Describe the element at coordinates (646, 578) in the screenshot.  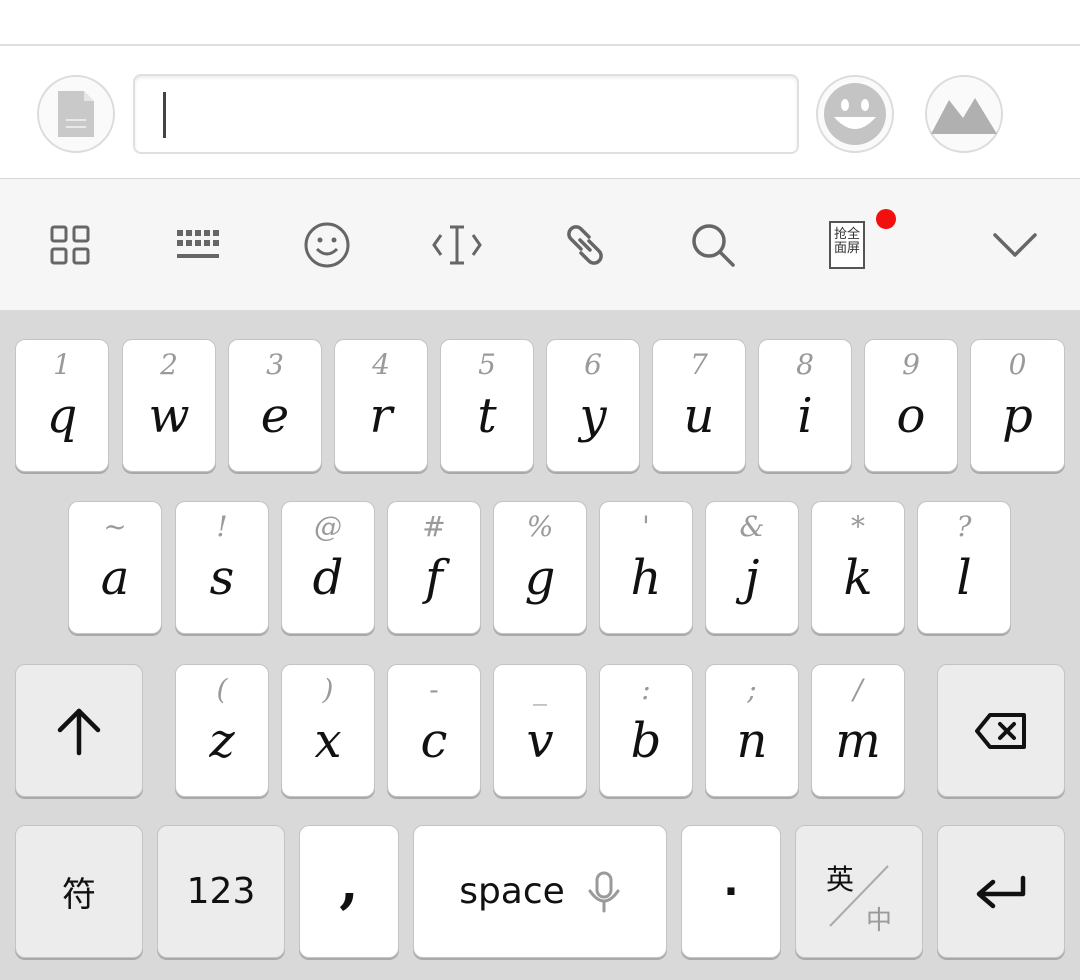
I see `key-h-label: h` at that location.